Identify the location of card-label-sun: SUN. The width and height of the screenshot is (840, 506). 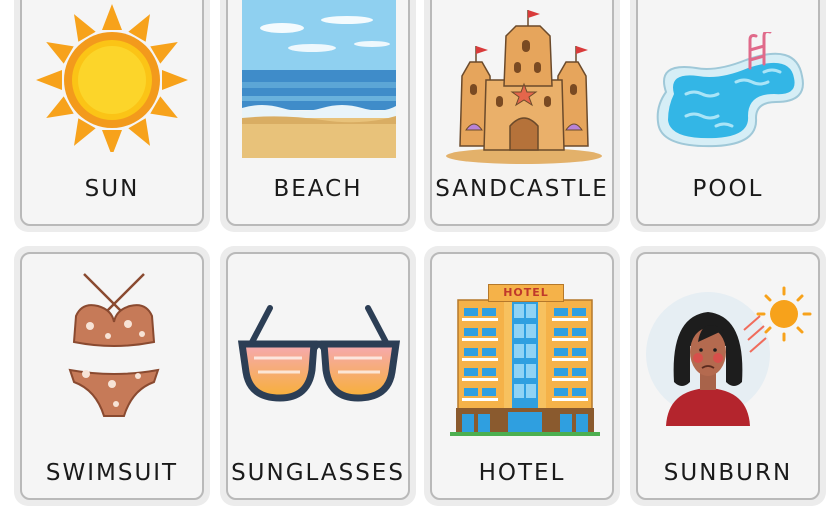
(112, 189).